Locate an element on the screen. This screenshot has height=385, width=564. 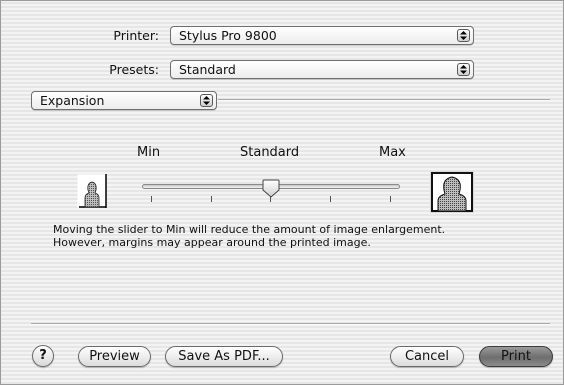
printer-popup: Stylus Pro 9800 is located at coordinates (322, 35).